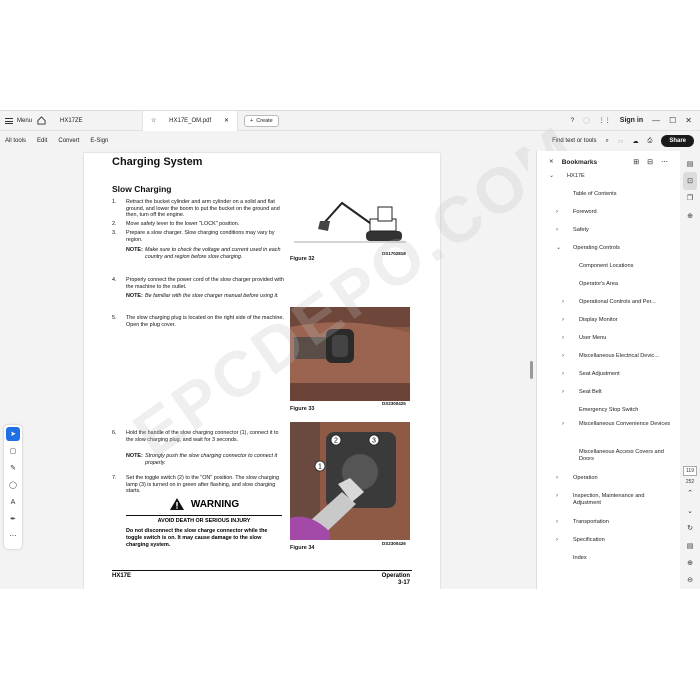 The width and height of the screenshot is (700, 700). I want to click on page-view-icon: ▤, so click(690, 545).